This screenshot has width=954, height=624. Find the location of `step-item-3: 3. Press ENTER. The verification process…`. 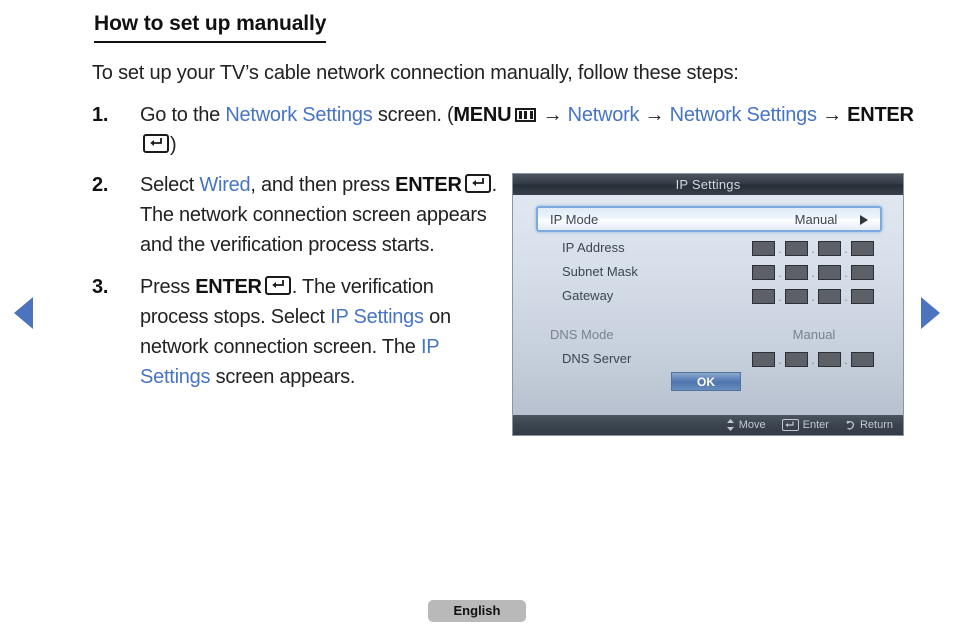

step-item-3: 3. Press ENTER. The verification process… is located at coordinates (297, 332).